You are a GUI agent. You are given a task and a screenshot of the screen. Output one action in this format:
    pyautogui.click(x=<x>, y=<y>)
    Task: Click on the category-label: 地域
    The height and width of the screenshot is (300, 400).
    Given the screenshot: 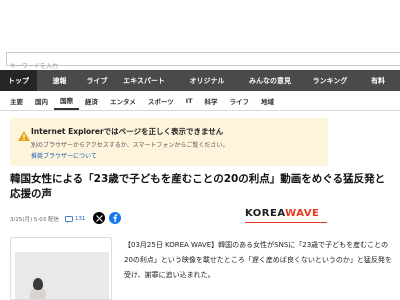 What is the action you would take?
    pyautogui.click(x=268, y=101)
    